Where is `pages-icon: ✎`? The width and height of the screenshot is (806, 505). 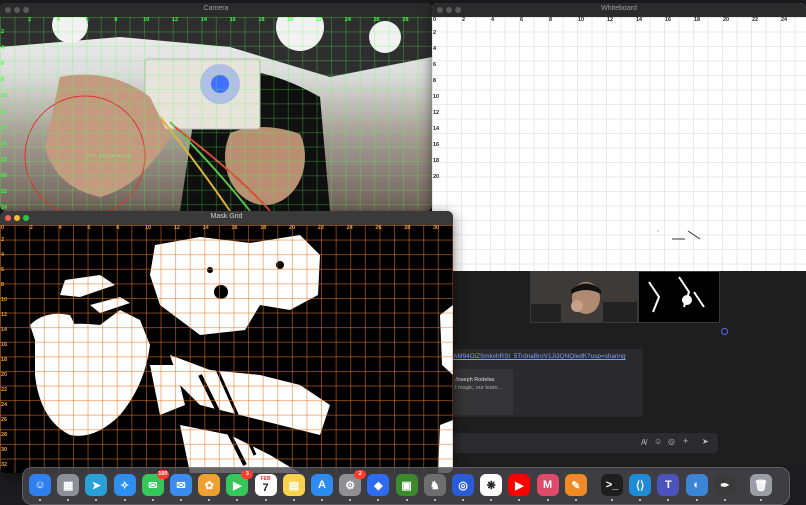 pages-icon: ✎ is located at coordinates (575, 487).